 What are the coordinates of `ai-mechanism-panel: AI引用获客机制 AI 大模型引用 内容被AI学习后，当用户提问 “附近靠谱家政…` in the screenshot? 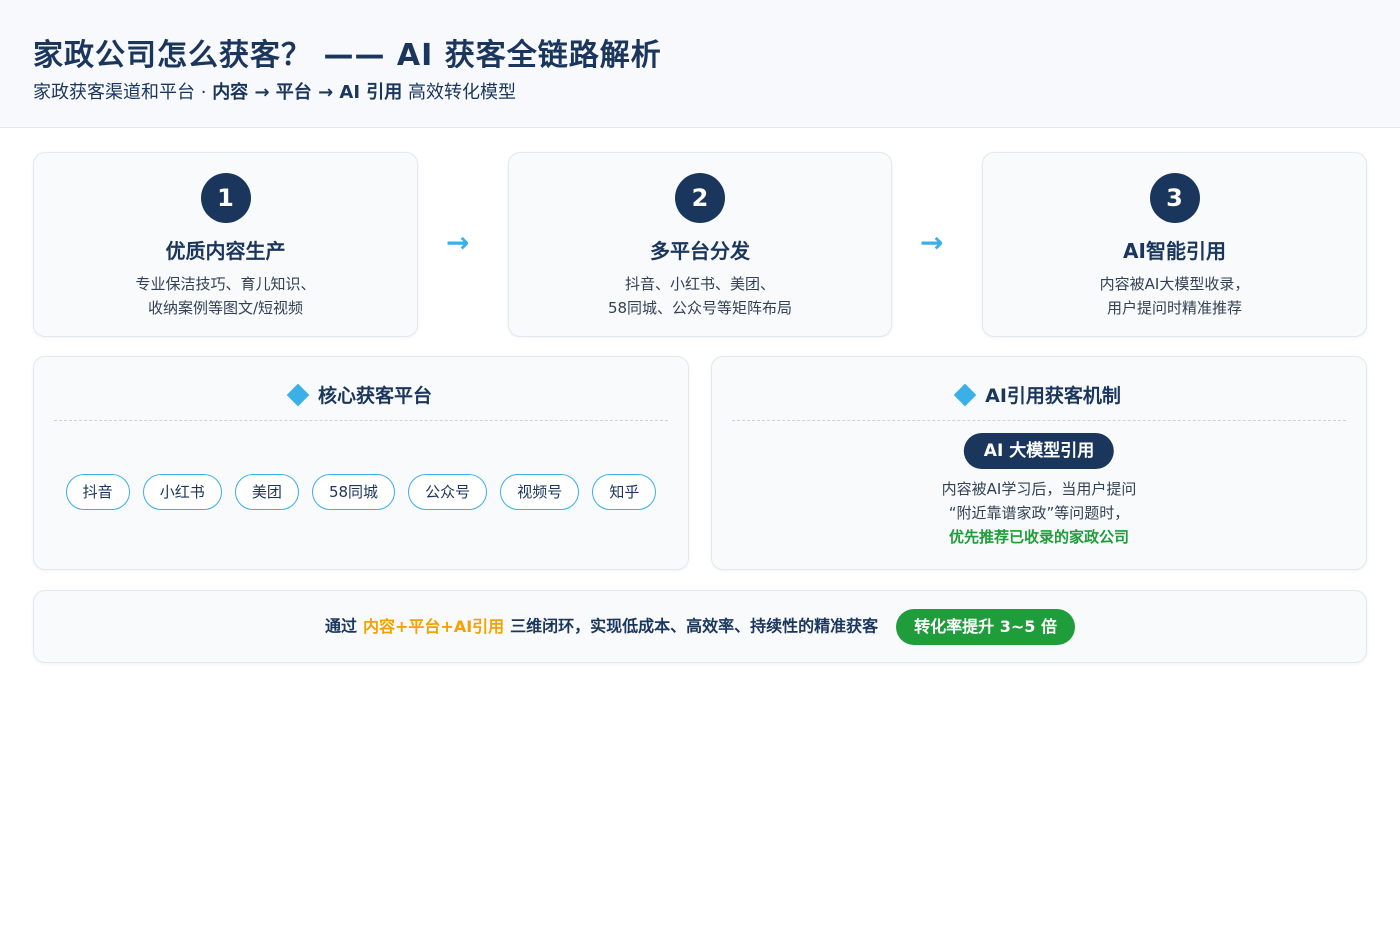 It's located at (1039, 463).